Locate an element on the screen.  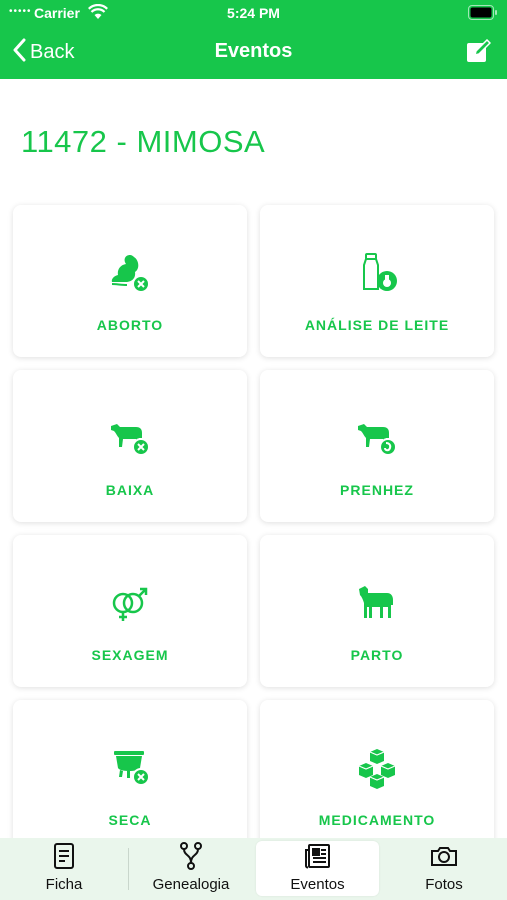
tab-label: Fotos is located at coordinates (444, 884).